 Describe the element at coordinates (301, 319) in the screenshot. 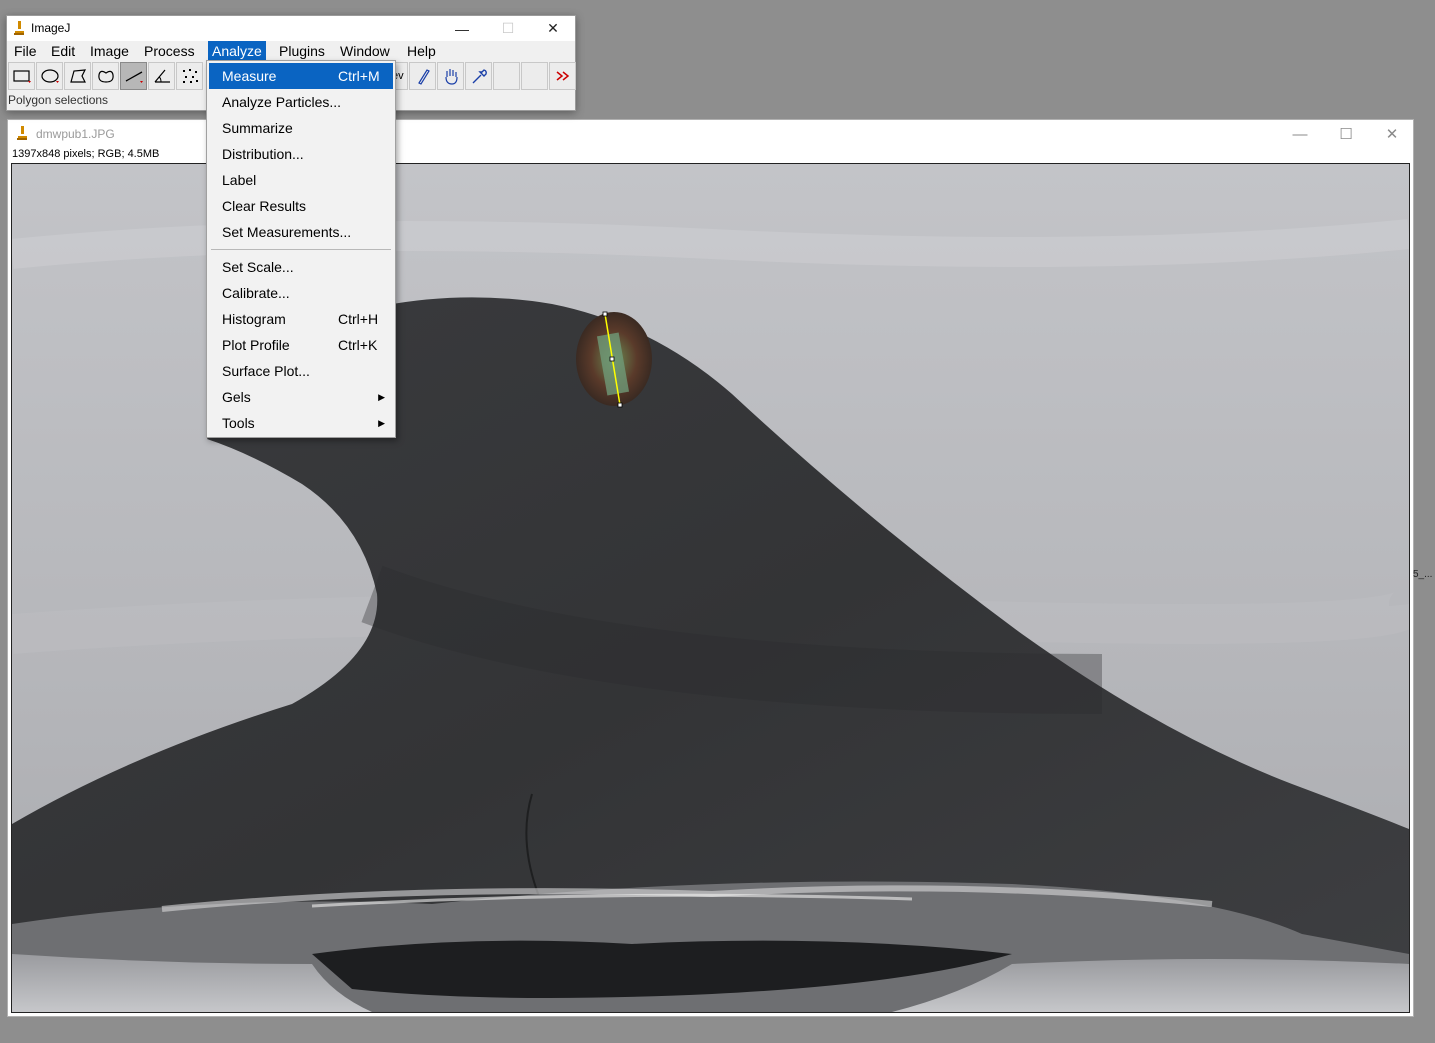

I see `menu-item-histogram: Histogram Ctrl+H` at that location.